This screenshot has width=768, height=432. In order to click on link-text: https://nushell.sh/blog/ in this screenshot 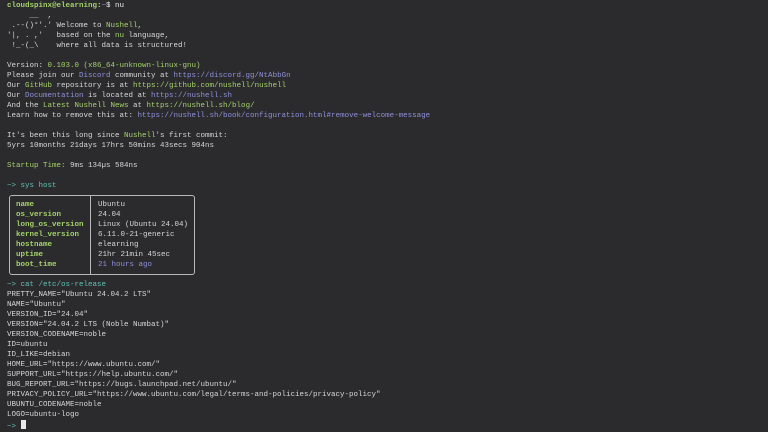, I will do `click(201, 106)`.